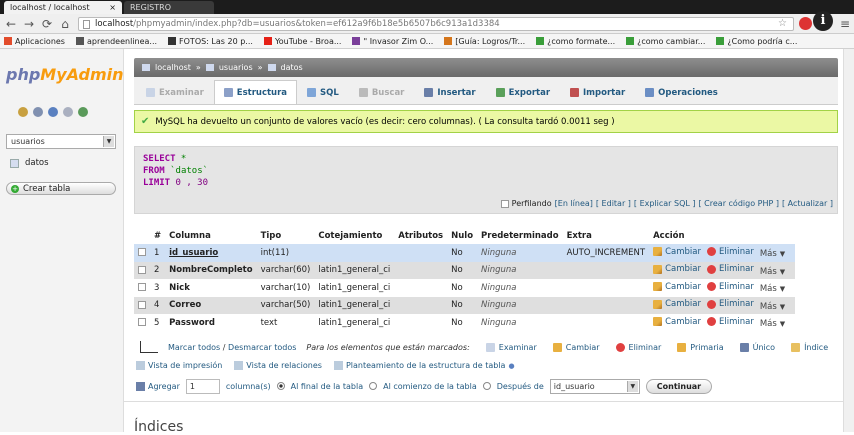  Describe the element at coordinates (61, 188) in the screenshot. I see `create-table-button: + Crear tabla` at that location.